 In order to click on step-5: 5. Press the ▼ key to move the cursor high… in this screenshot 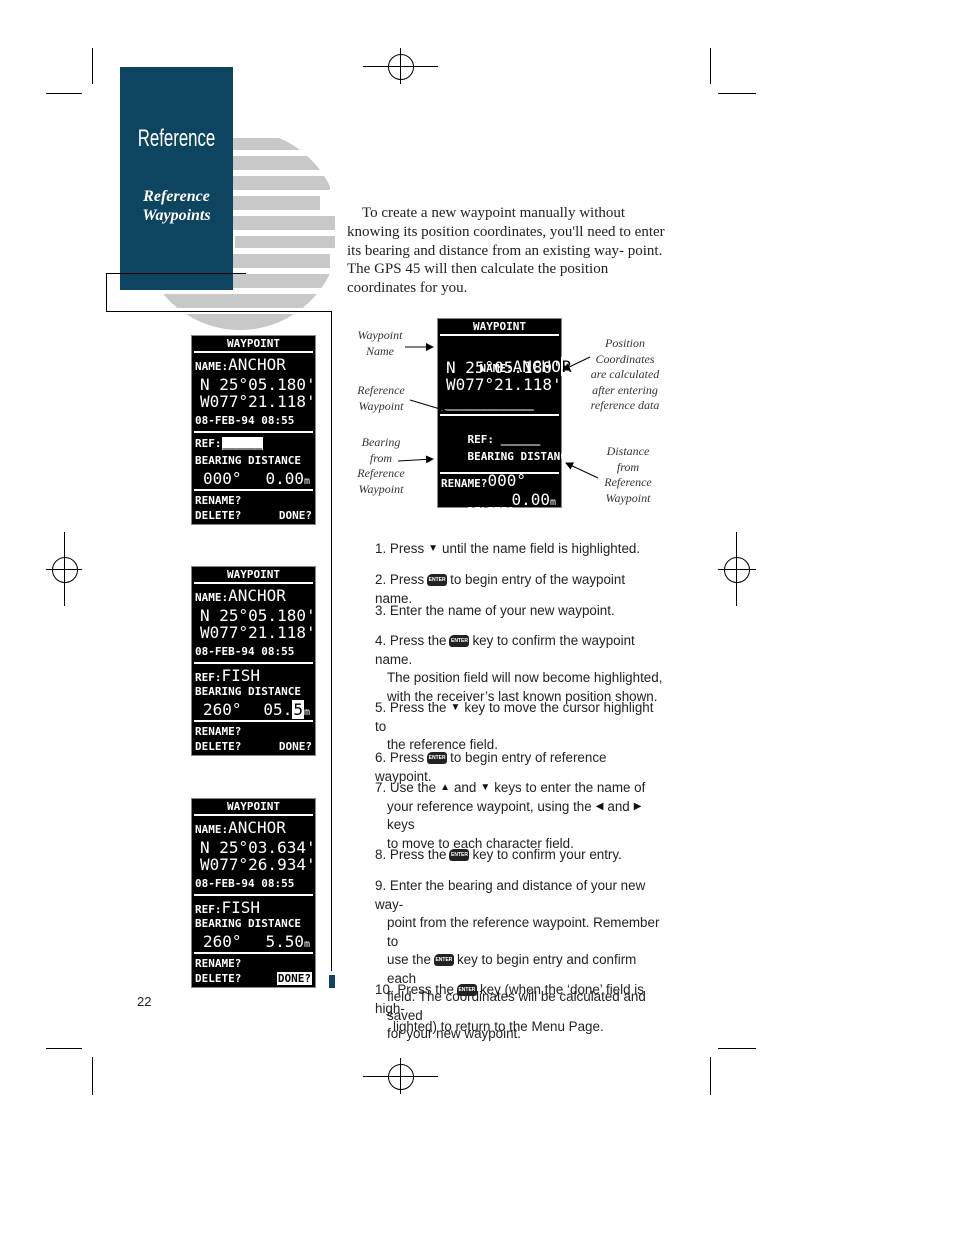, I will do `click(514, 726)`.